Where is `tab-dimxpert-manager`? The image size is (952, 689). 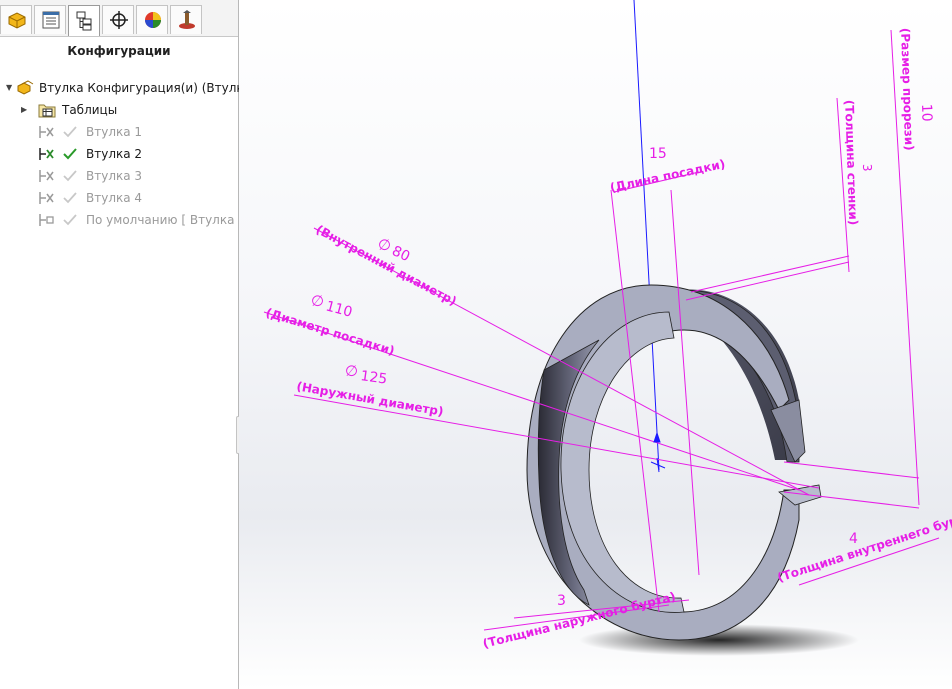
tab-dimxpert-manager is located at coordinates (118, 19).